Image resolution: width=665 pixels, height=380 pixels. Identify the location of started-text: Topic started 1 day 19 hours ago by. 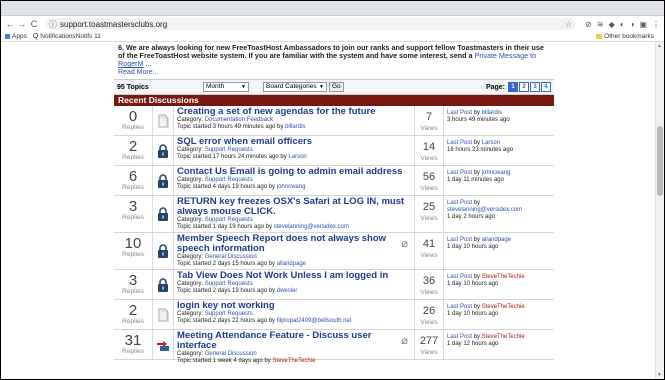
(225, 227).